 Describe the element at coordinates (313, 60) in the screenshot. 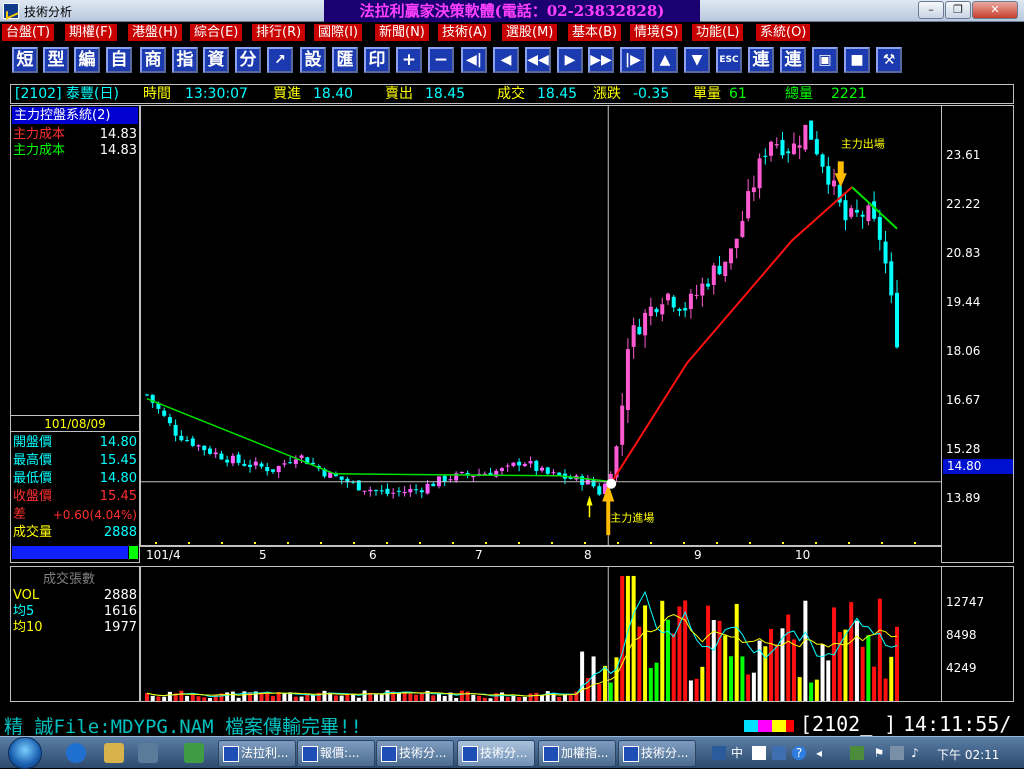

I see `settings-button: 設` at that location.